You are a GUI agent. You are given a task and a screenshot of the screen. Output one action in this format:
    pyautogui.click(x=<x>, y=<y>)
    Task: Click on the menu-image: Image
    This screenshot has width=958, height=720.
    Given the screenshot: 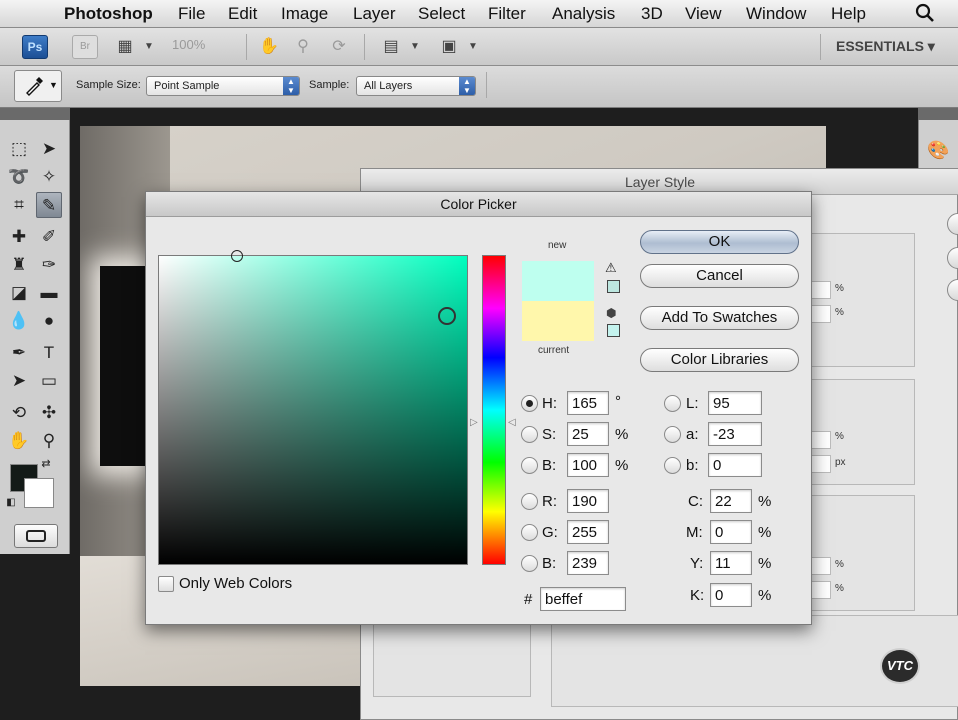 What is the action you would take?
    pyautogui.click(x=304, y=14)
    